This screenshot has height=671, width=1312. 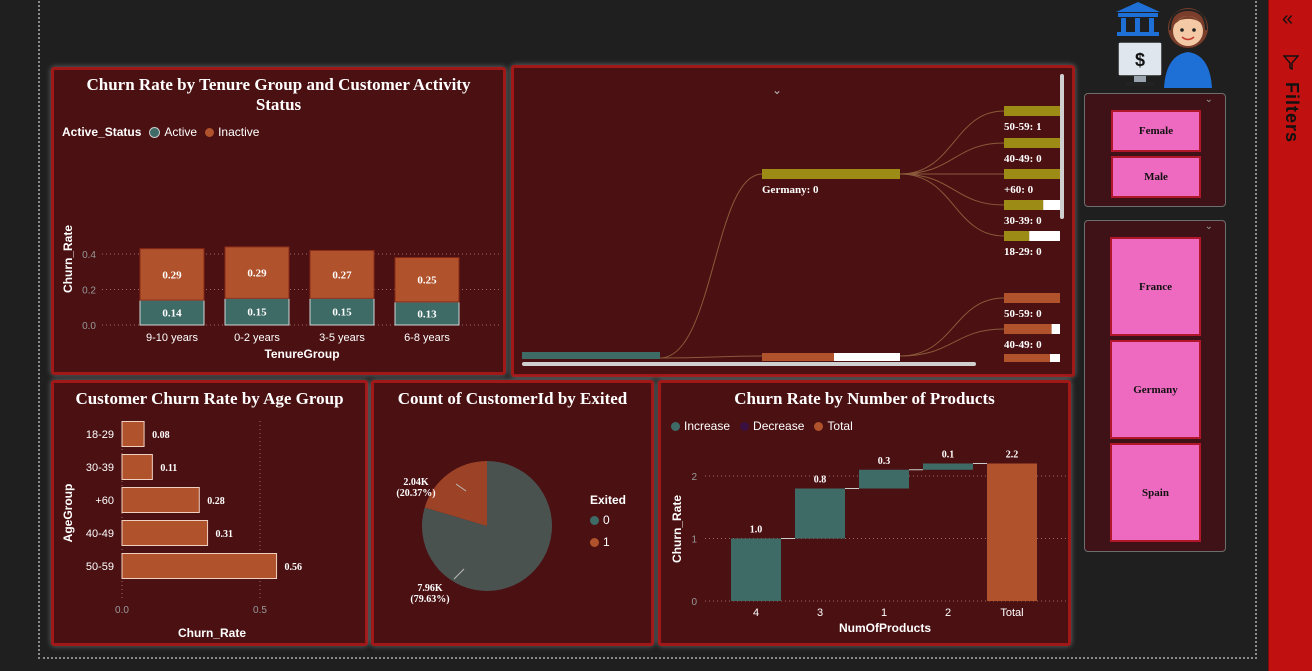 What do you see at coordinates (1155, 492) in the screenshot?
I see `slicer-option-spain: Spain` at bounding box center [1155, 492].